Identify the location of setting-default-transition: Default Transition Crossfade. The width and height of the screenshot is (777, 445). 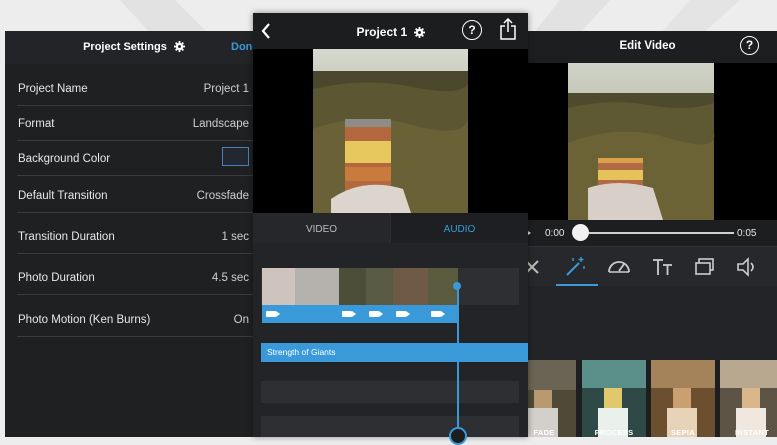
(140, 194).